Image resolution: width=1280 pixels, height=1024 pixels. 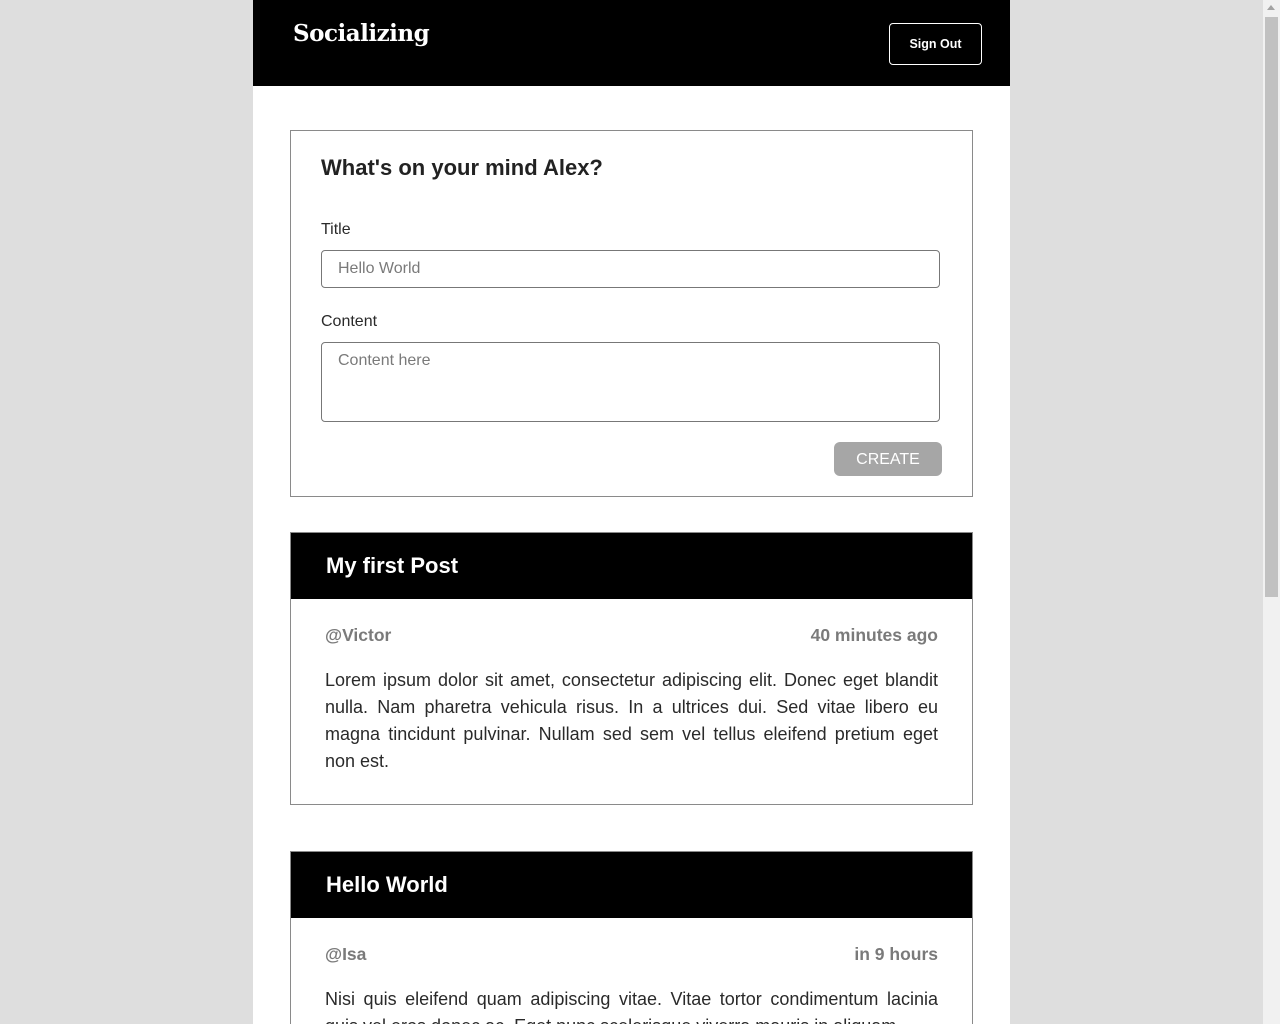 What do you see at coordinates (1271, 7) in the screenshot?
I see `scroll-up-arrow-icon` at bounding box center [1271, 7].